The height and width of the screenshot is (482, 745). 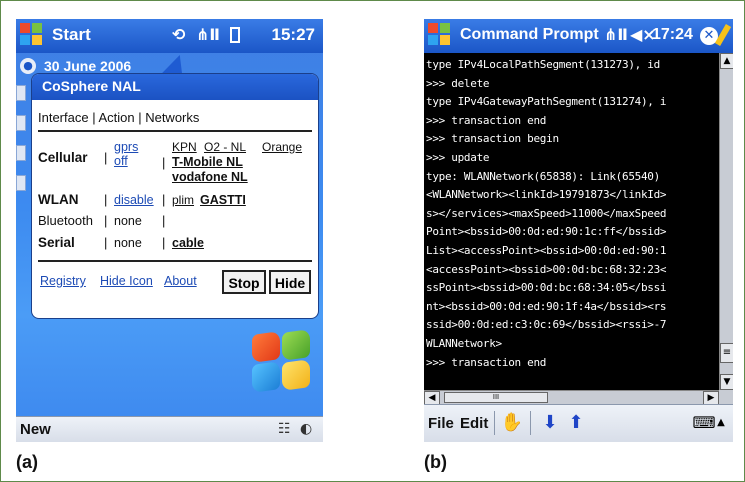 I want to click on console-line: WLANNetwork>, so click(x=464, y=343).